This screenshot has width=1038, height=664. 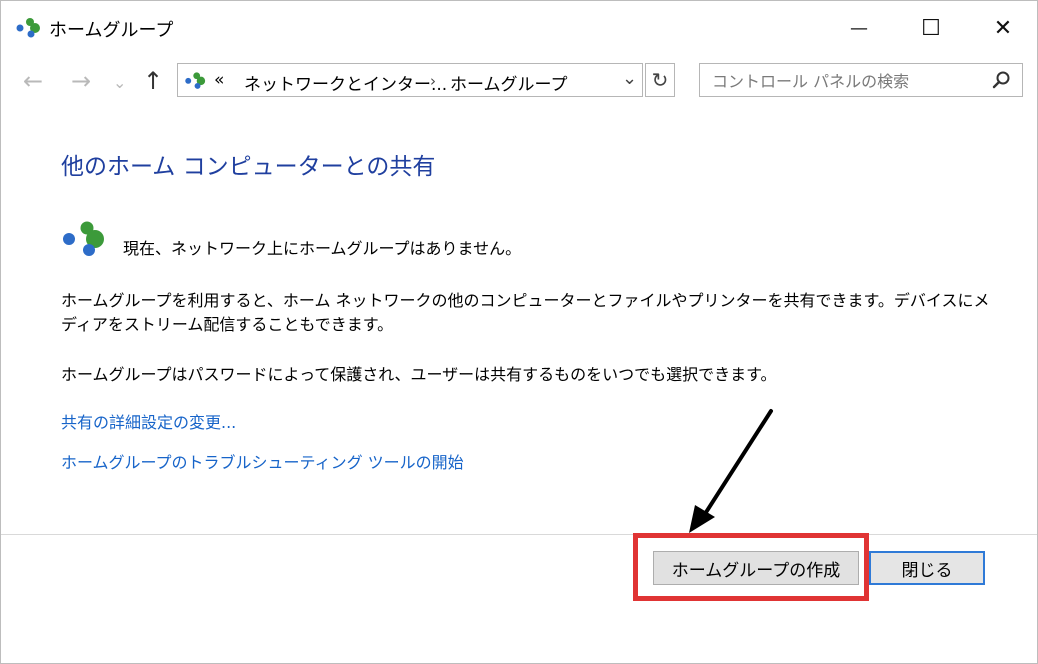 What do you see at coordinates (731, 471) in the screenshot?
I see `pointer-arrow-icon` at bounding box center [731, 471].